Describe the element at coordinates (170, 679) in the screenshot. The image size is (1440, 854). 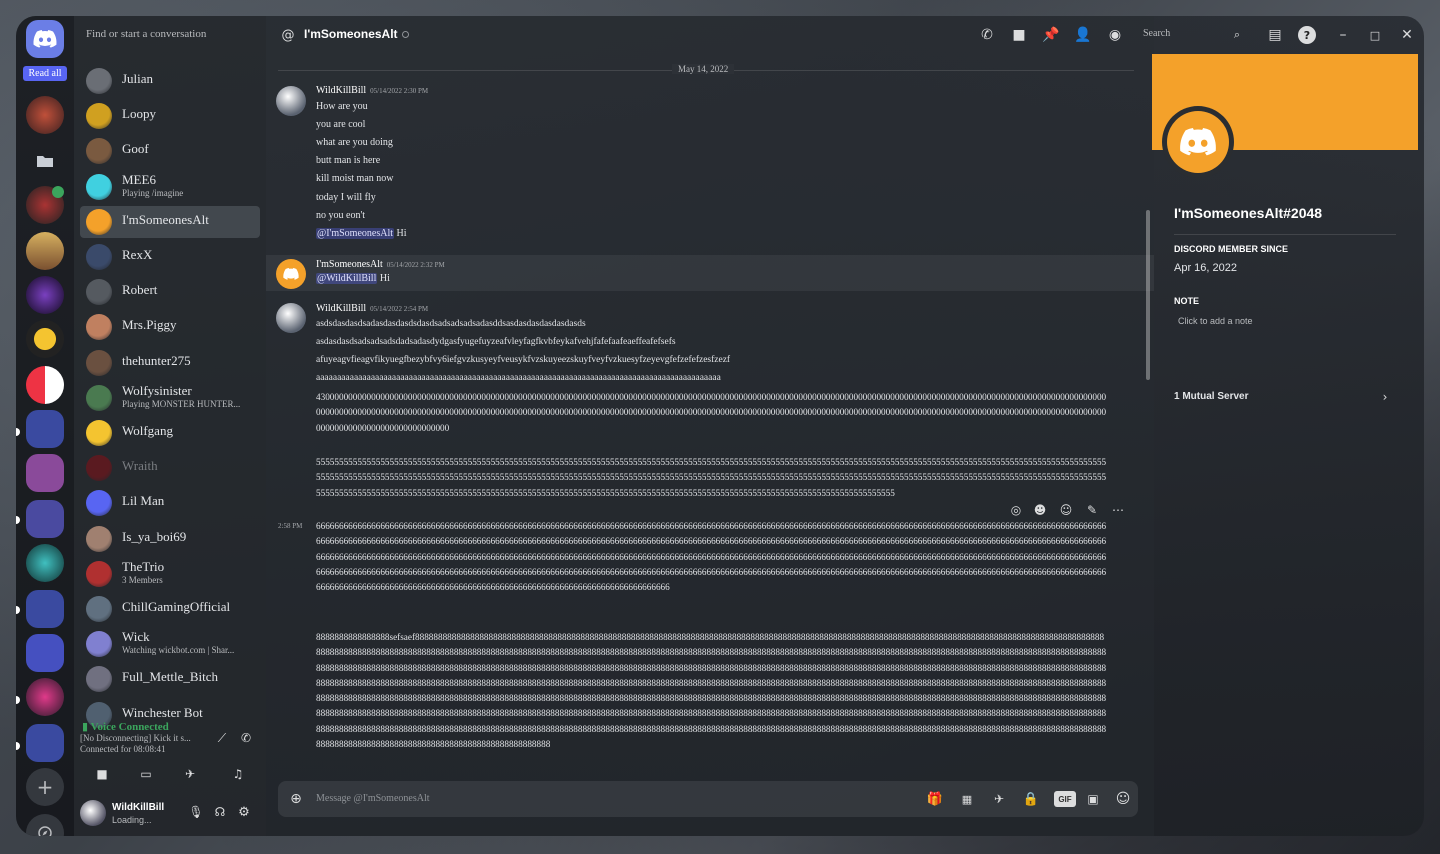
I see `dm-item: Full_Mettle_Bitch` at that location.